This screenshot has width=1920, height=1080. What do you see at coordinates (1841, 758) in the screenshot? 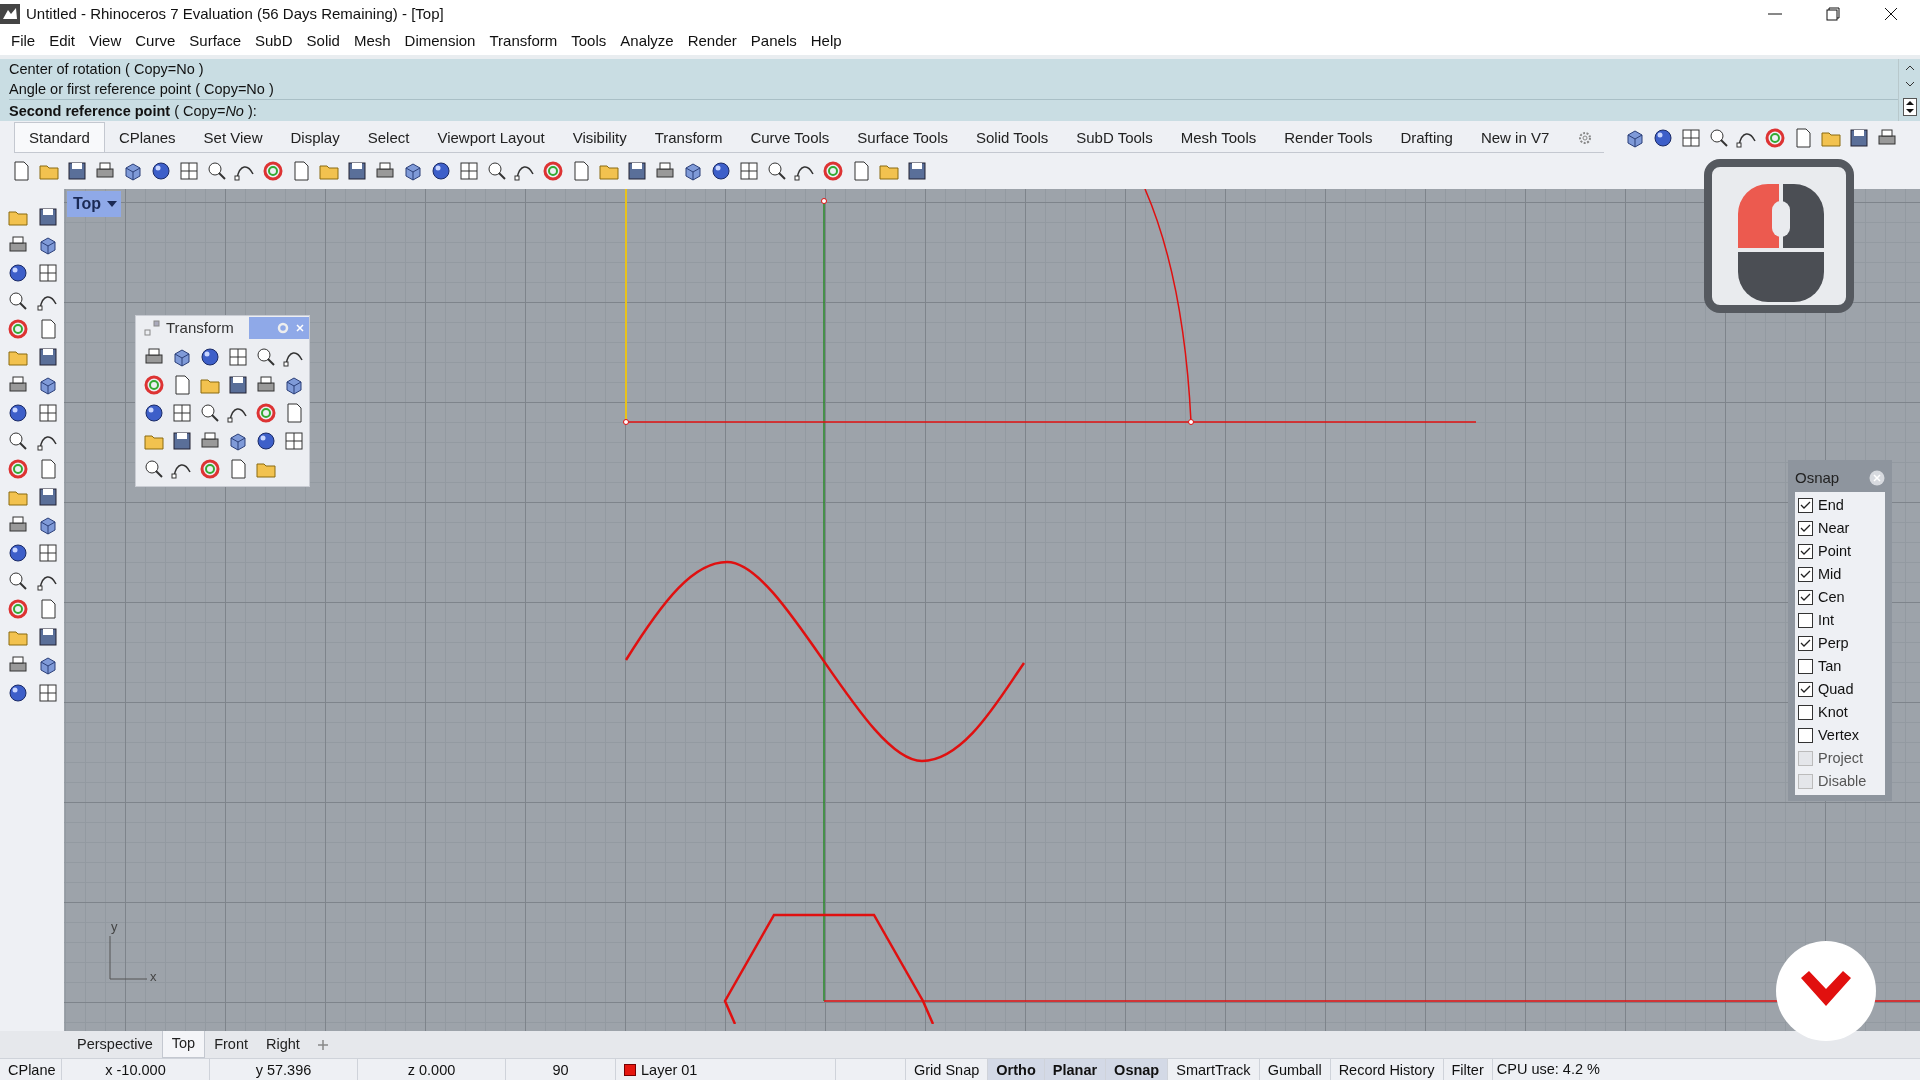
I see `checkbox-label: Project` at bounding box center [1841, 758].